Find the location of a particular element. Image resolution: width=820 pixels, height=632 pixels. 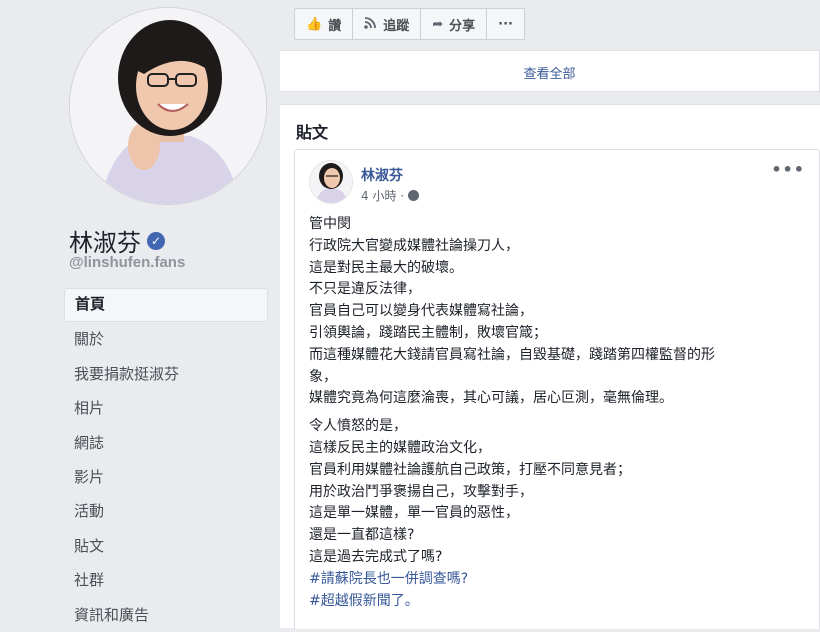

author-photo-icon is located at coordinates (331, 182).